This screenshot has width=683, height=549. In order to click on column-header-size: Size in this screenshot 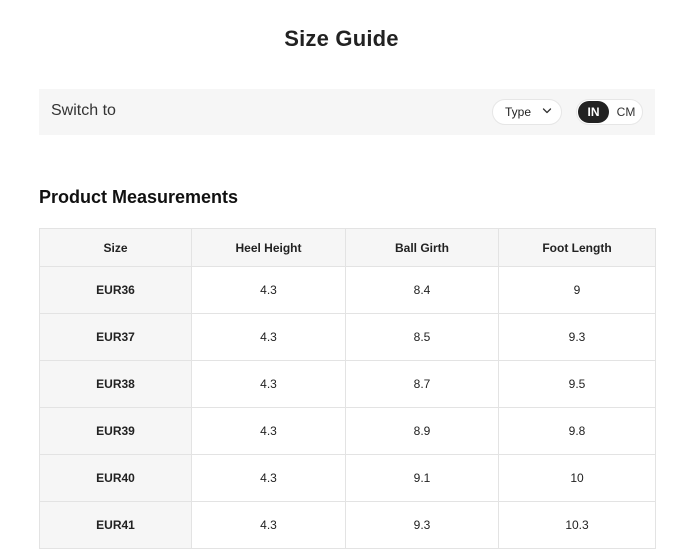, I will do `click(115, 247)`.